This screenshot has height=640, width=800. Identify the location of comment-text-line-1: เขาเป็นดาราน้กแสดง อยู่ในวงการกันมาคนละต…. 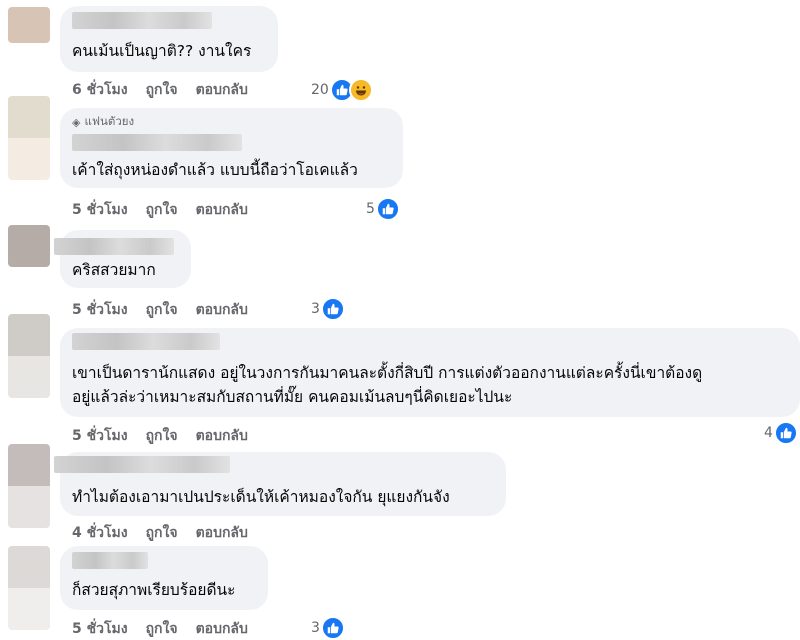
(387, 373).